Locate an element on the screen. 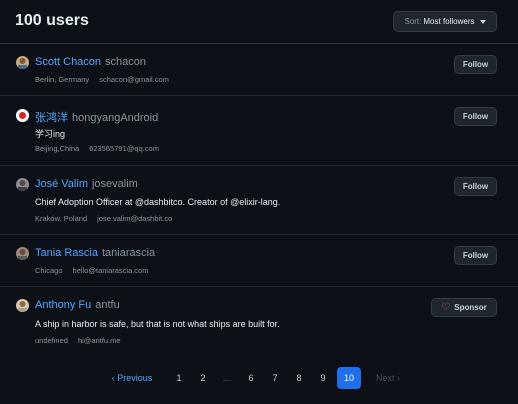  user-login: taniarascia is located at coordinates (128, 253).